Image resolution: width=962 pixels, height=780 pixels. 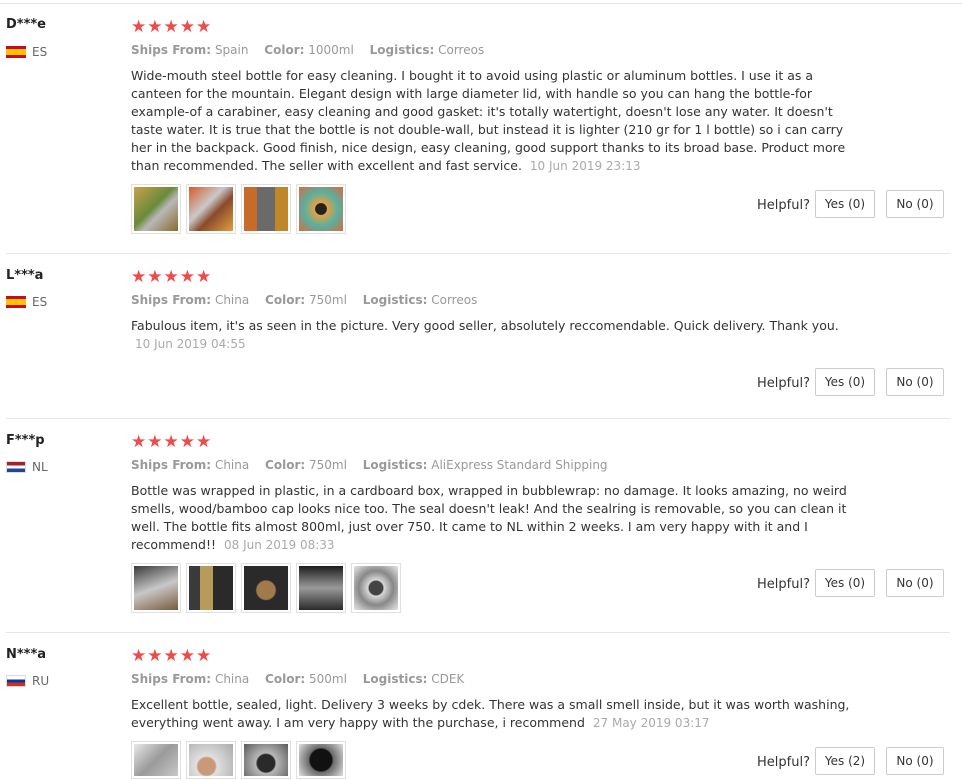 I want to click on reviewer-name: D***e, so click(x=26, y=24).